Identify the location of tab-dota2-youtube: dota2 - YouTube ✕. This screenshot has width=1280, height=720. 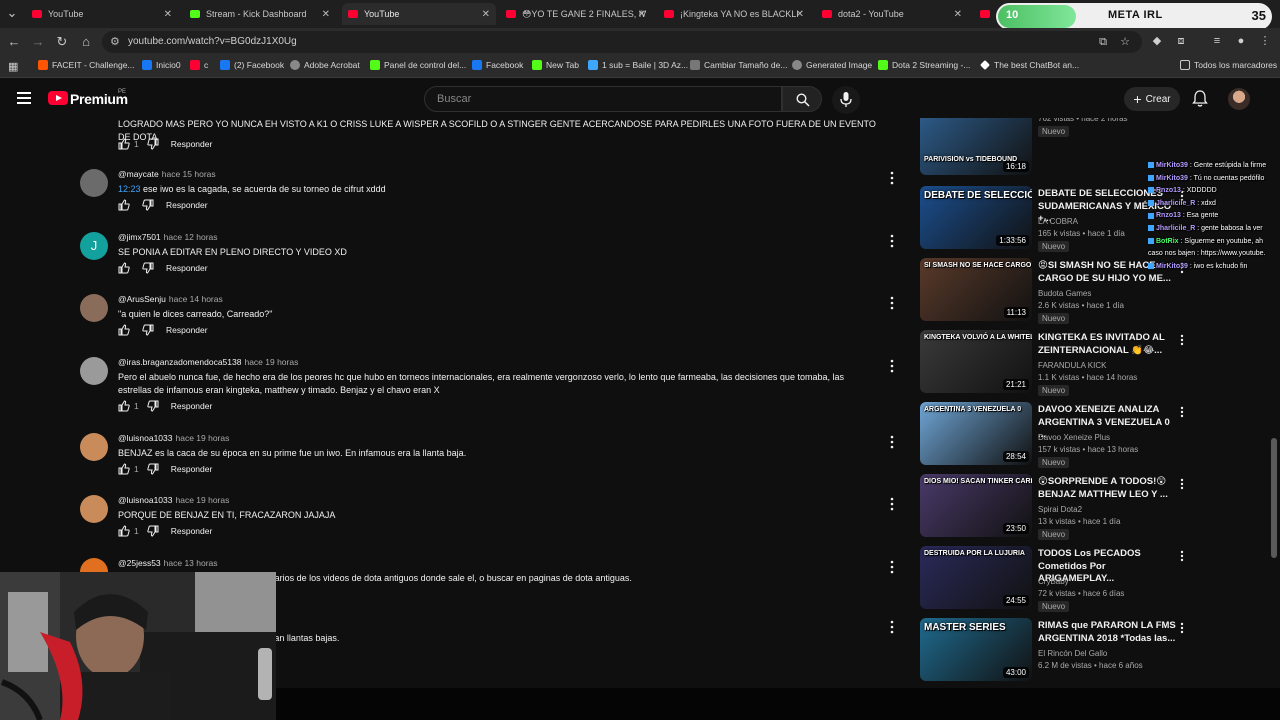
(892, 14).